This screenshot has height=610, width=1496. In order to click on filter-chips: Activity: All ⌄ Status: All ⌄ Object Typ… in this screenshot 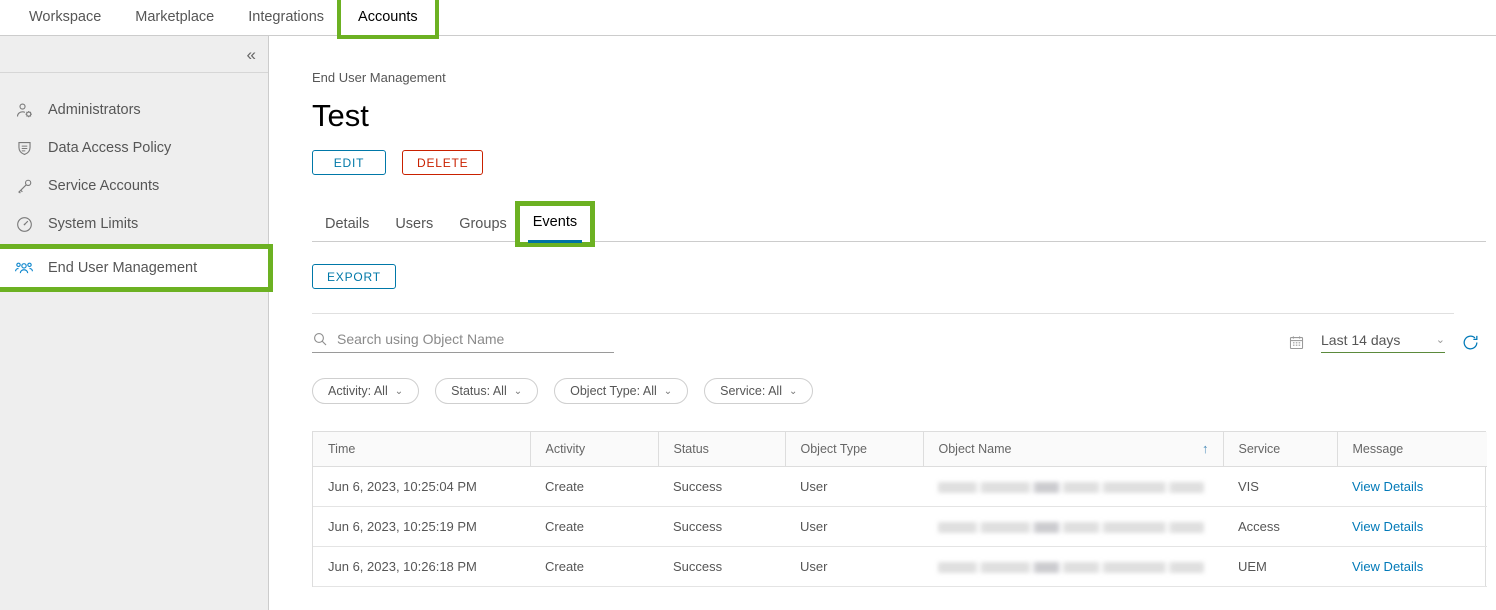, I will do `click(883, 391)`.